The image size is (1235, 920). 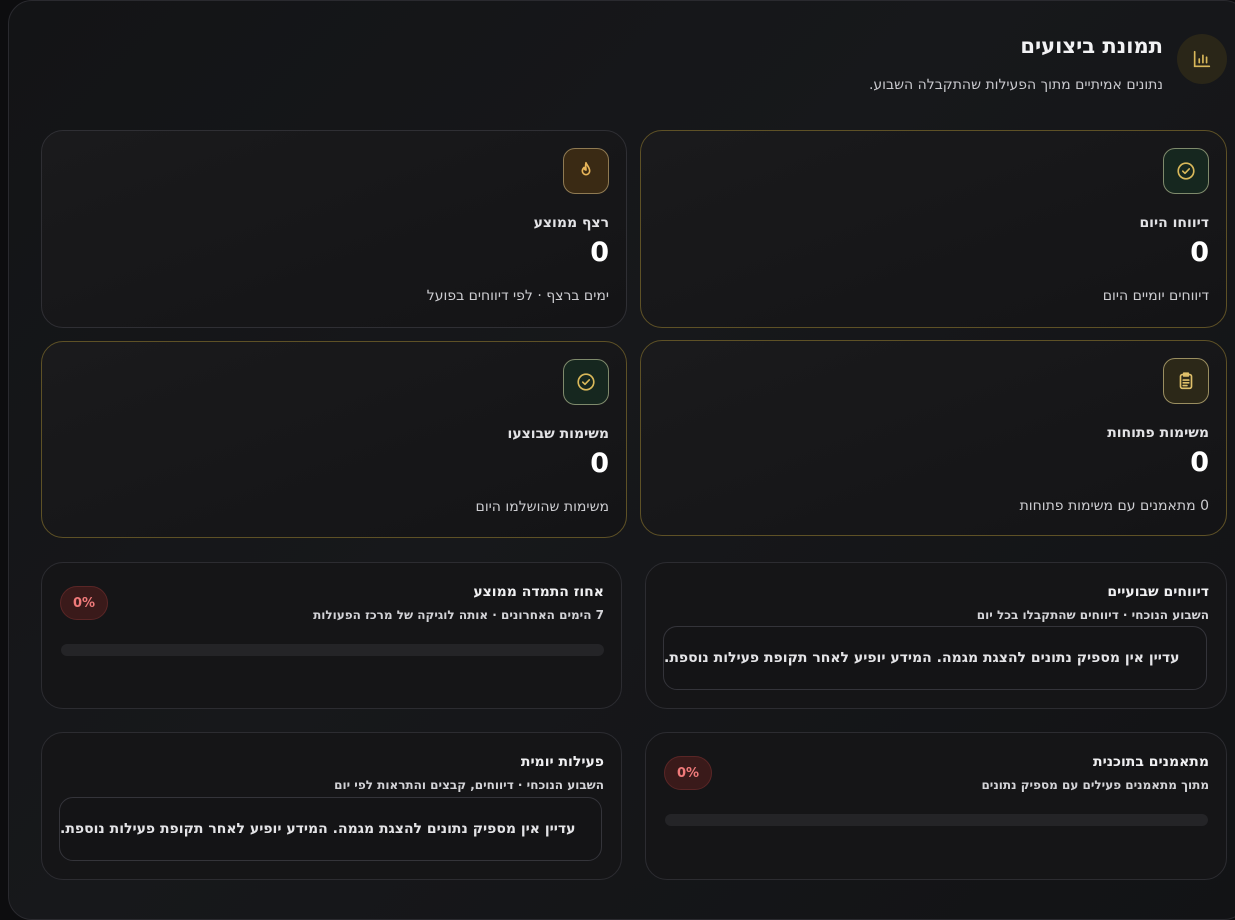 I want to click on bar-chart-icon, so click(x=1202, y=59).